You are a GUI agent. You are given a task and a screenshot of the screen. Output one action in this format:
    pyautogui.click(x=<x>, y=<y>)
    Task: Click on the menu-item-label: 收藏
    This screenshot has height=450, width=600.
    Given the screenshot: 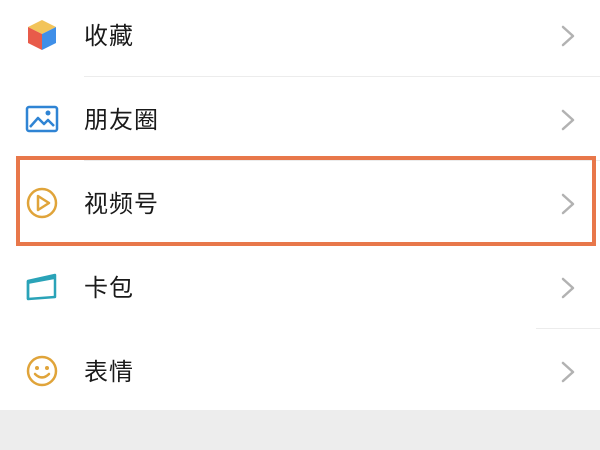 What is the action you would take?
    pyautogui.click(x=109, y=36)
    